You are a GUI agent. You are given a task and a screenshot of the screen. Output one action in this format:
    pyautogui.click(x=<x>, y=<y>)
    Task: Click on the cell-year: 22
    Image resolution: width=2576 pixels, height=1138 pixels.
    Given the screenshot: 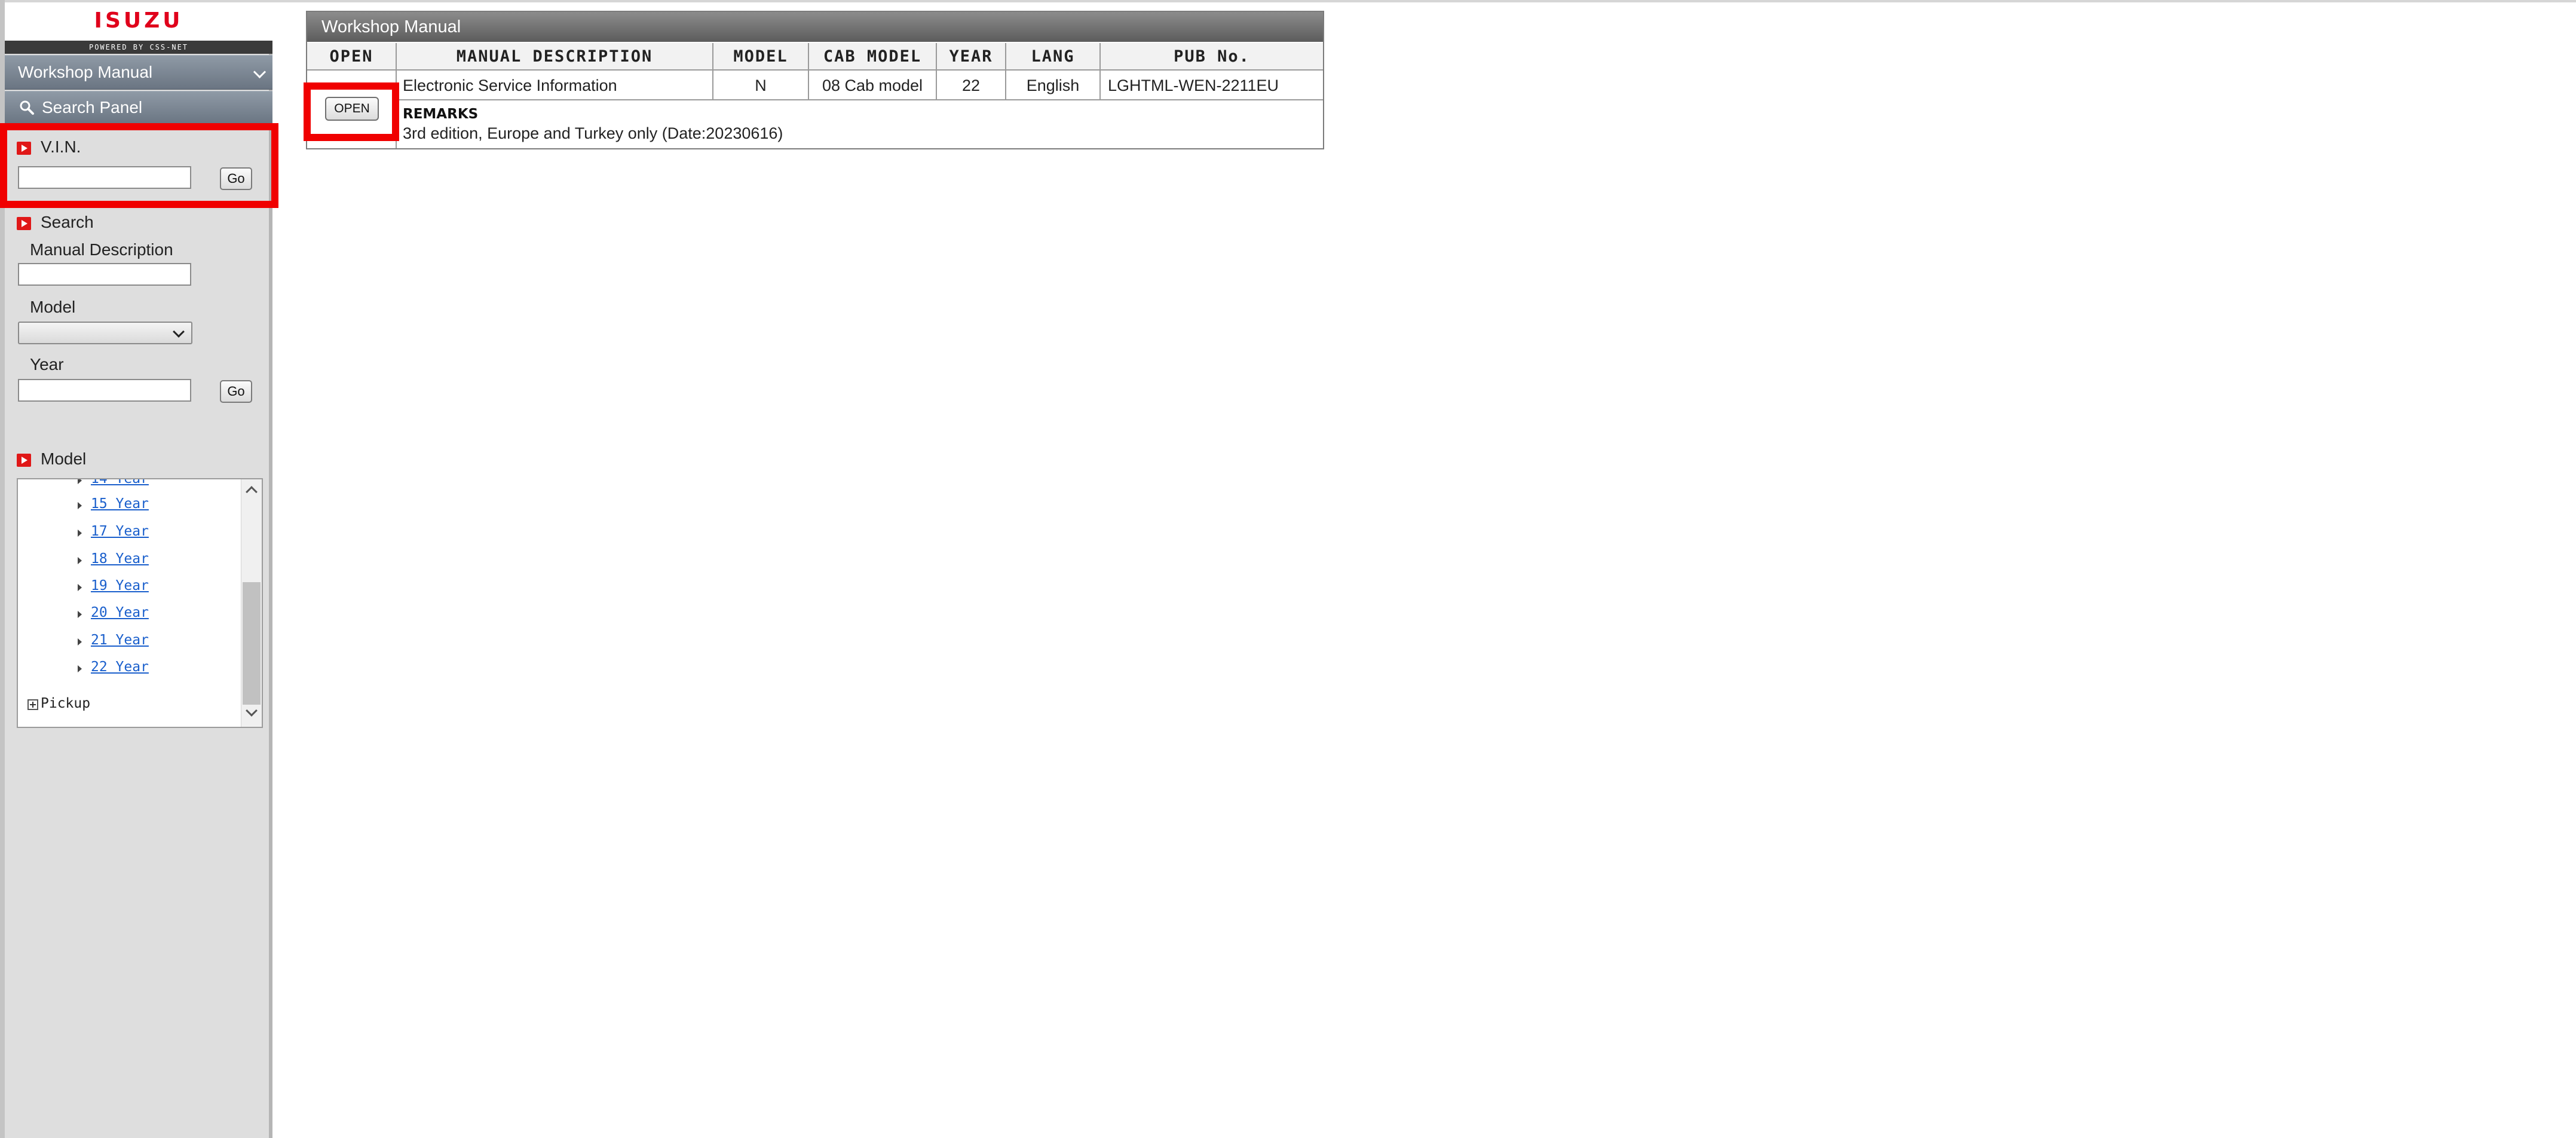 What is the action you would take?
    pyautogui.click(x=972, y=85)
    